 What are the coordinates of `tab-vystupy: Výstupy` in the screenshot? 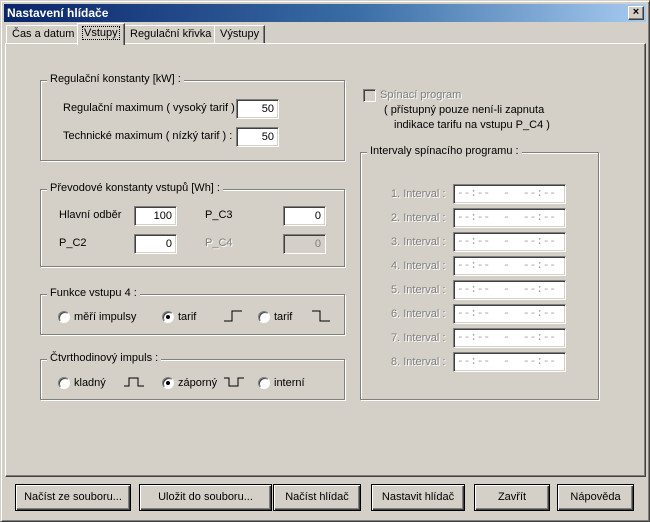 It's located at (240, 34).